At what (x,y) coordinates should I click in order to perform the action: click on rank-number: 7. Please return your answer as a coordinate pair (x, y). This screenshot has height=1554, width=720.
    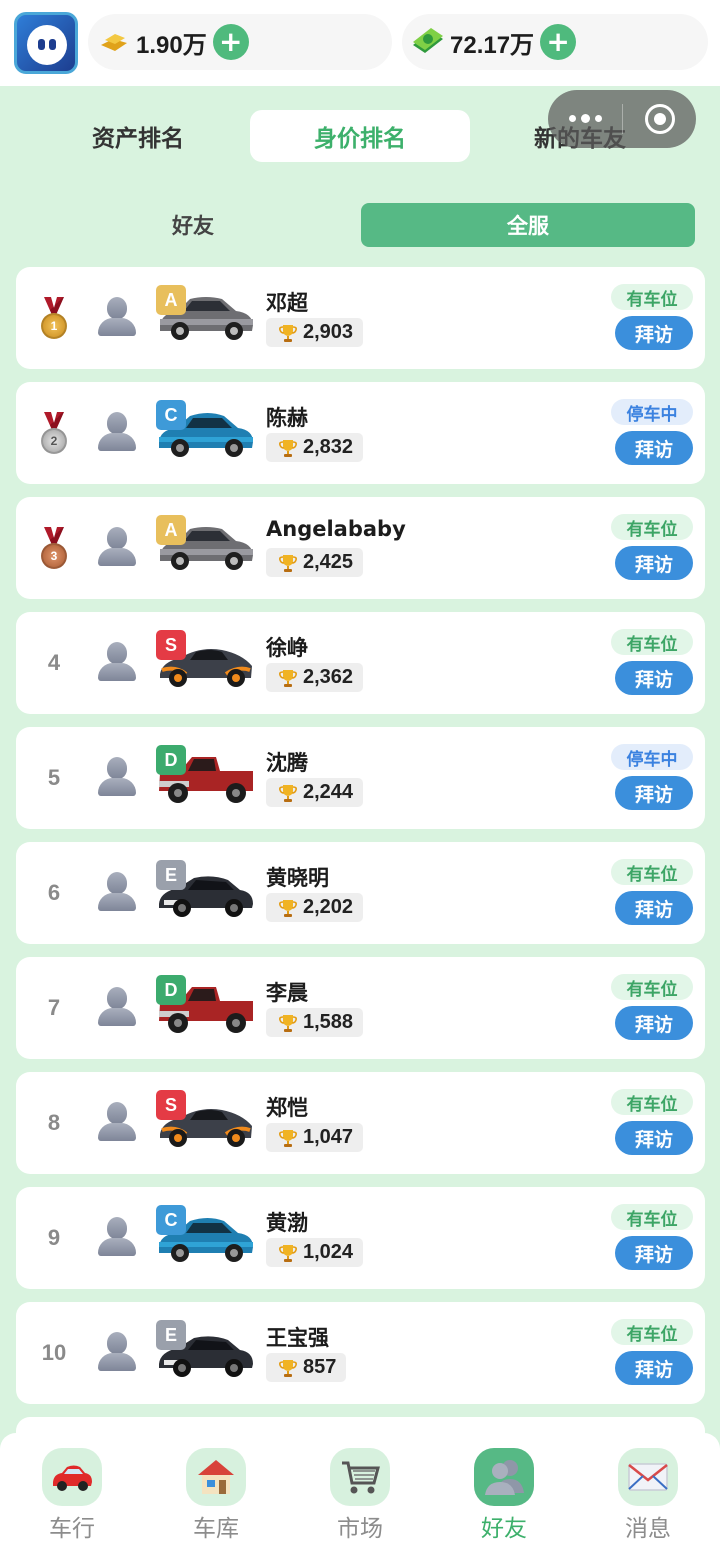
    Looking at the image, I should click on (54, 1007).